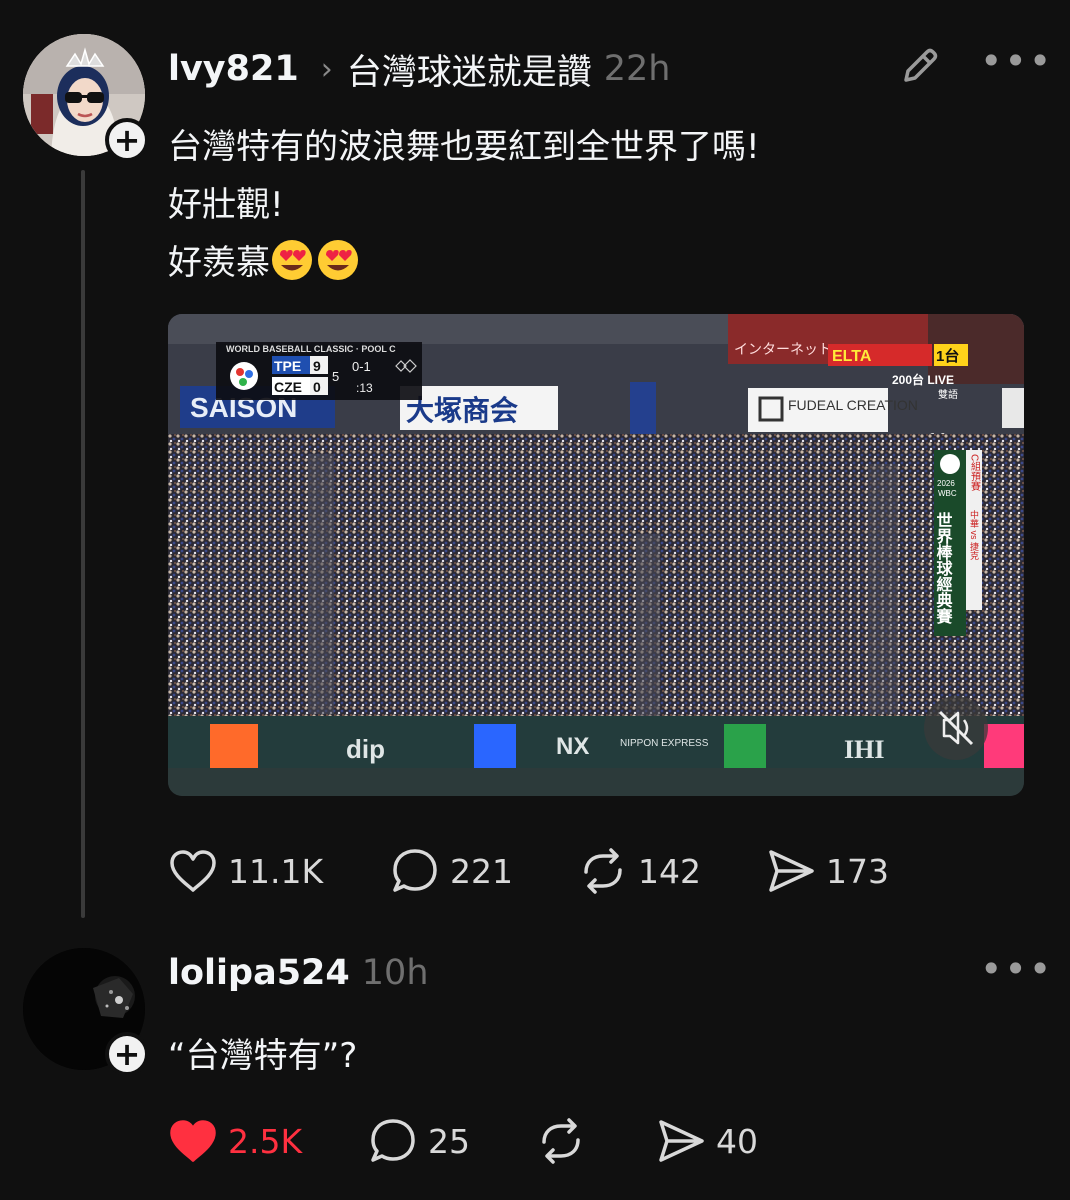  What do you see at coordinates (946, 483) in the screenshot?
I see `banner-year: 2026` at bounding box center [946, 483].